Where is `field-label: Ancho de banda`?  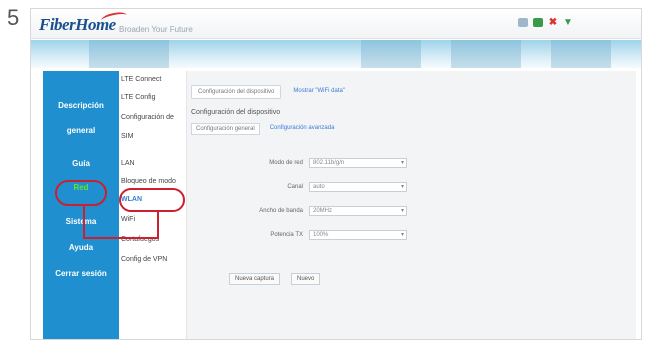
field-label: Ancho de banda is located at coordinates (281, 211).